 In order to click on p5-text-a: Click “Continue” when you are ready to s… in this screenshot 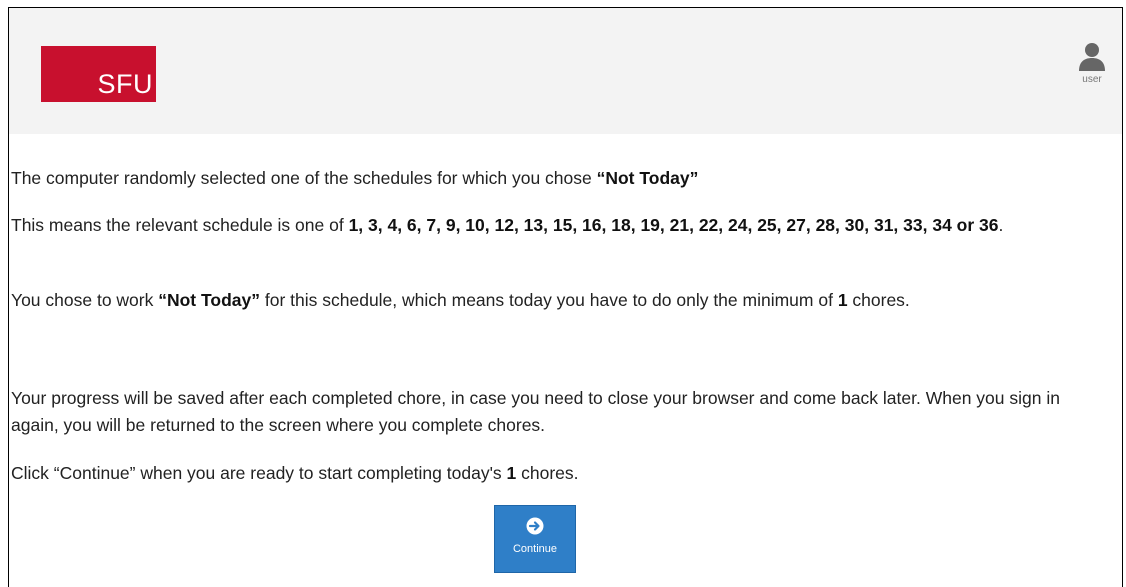, I will do `click(259, 473)`.